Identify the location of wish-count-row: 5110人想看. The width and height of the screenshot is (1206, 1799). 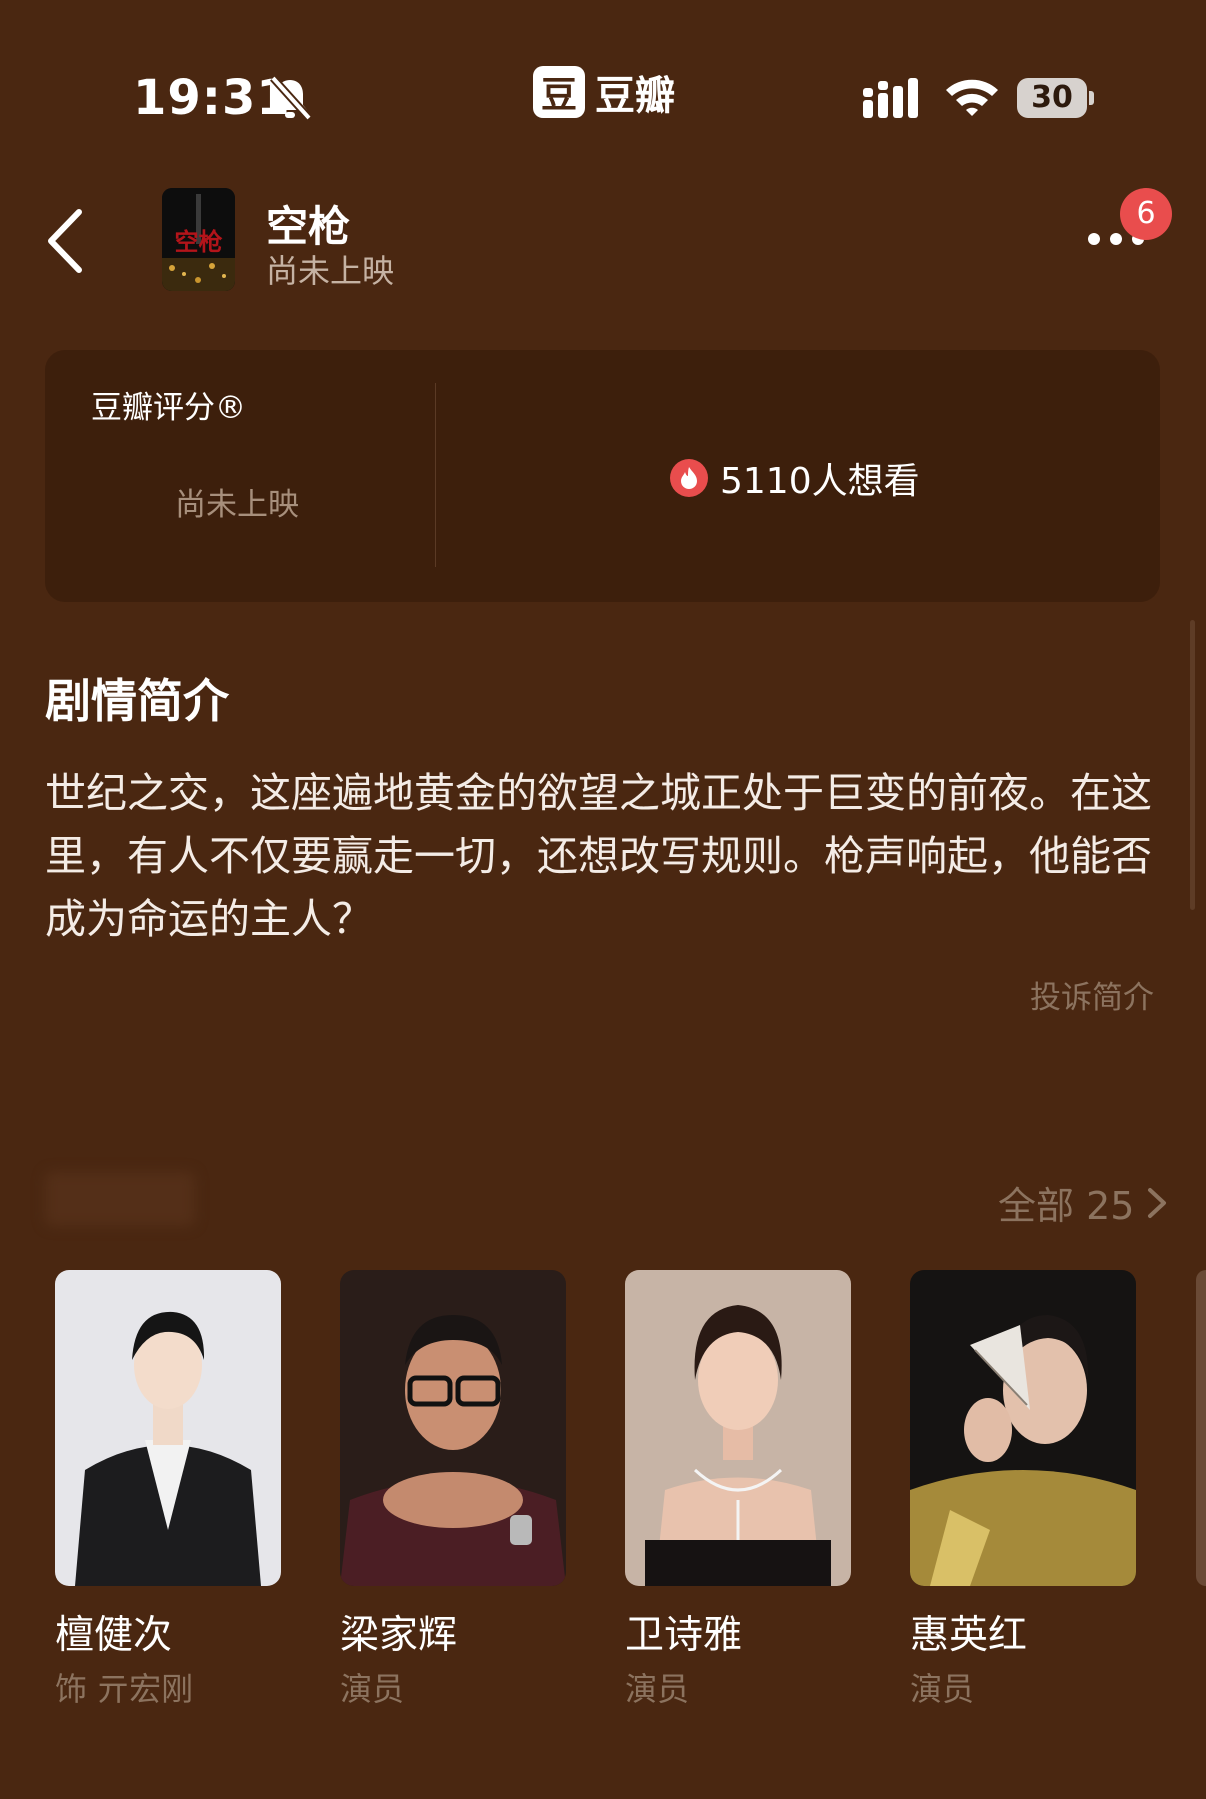
(795, 478).